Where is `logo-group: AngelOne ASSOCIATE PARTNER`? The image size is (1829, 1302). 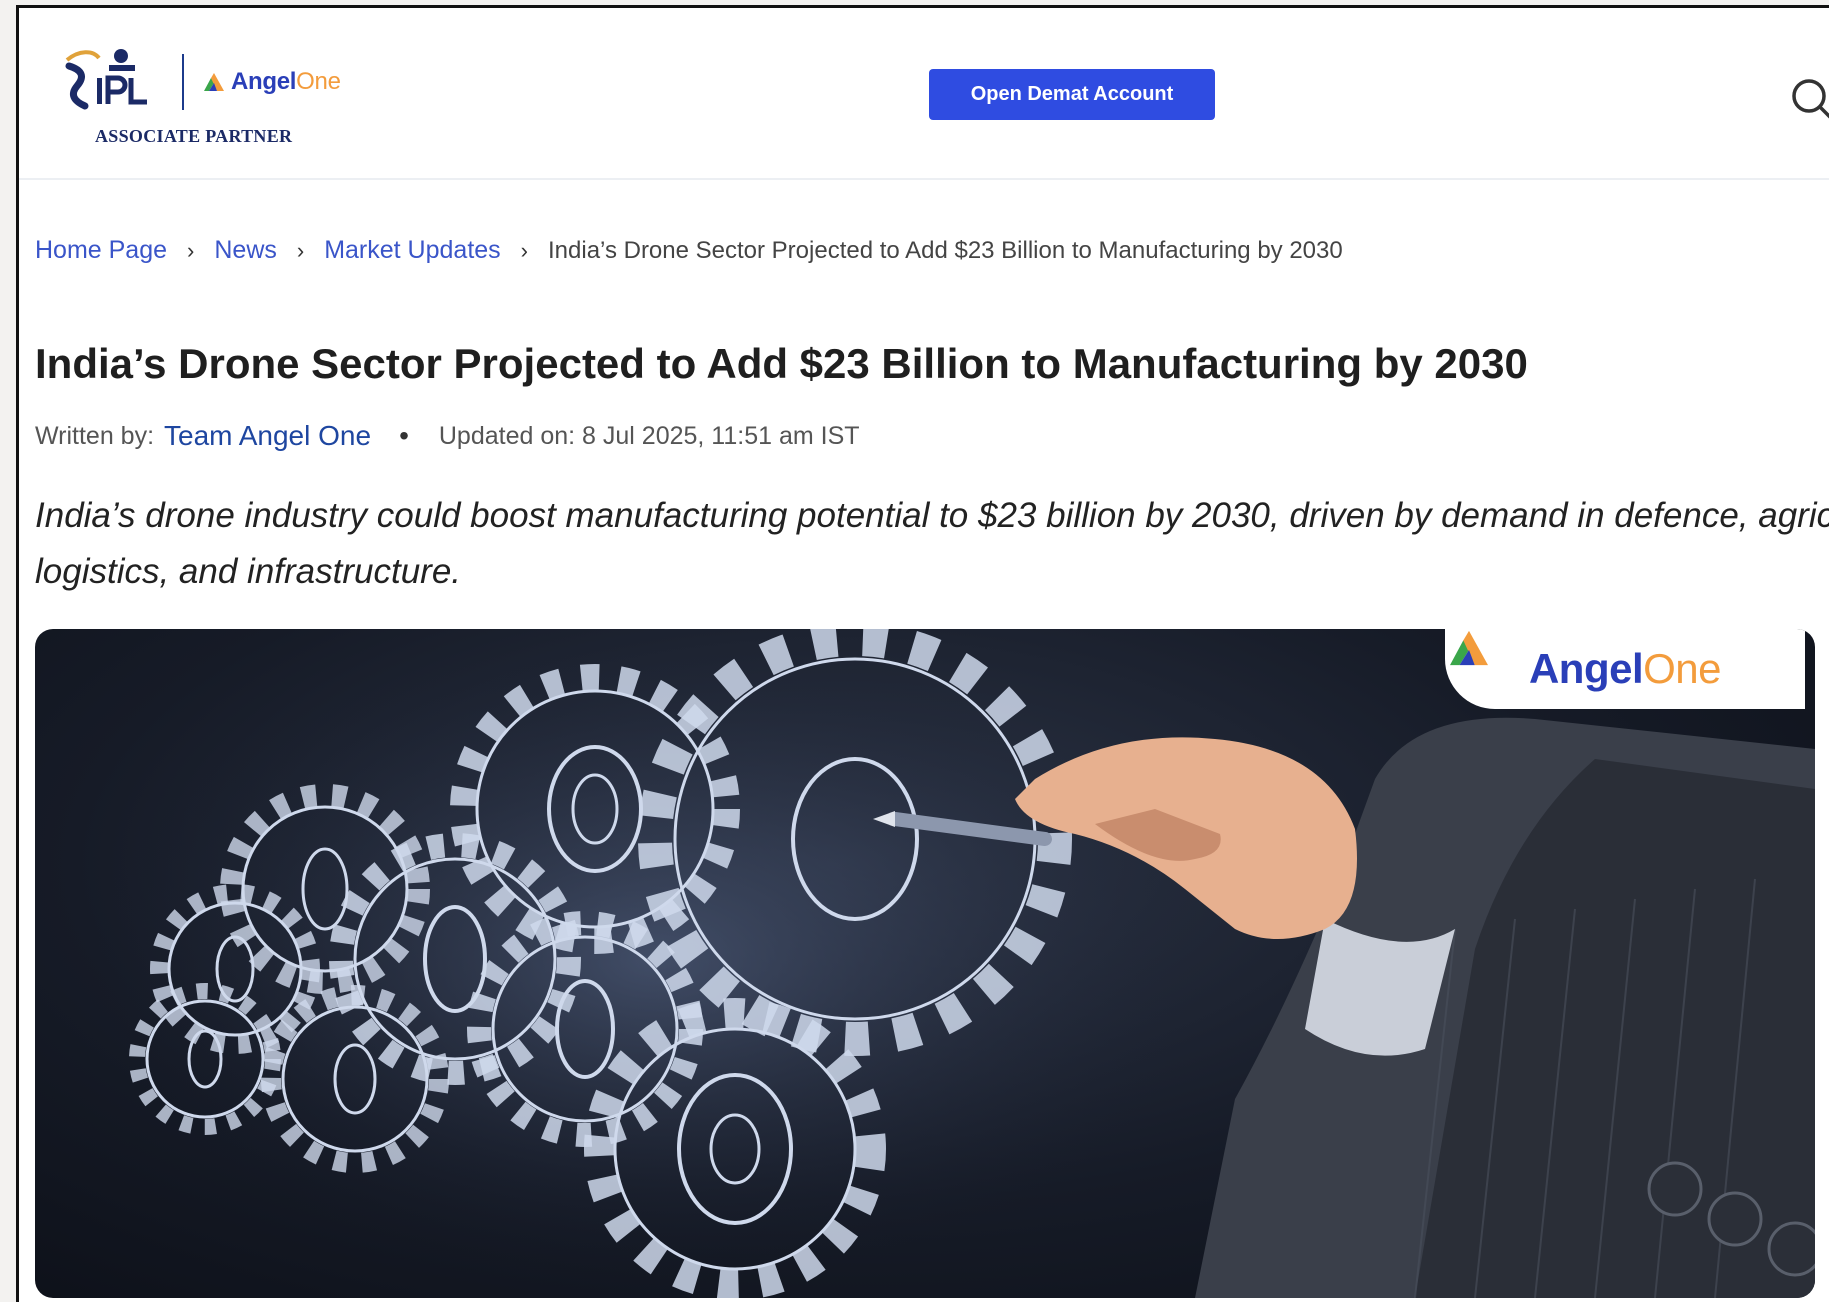
logo-group: AngelOne ASSOCIATE PARTNER is located at coordinates (207, 101).